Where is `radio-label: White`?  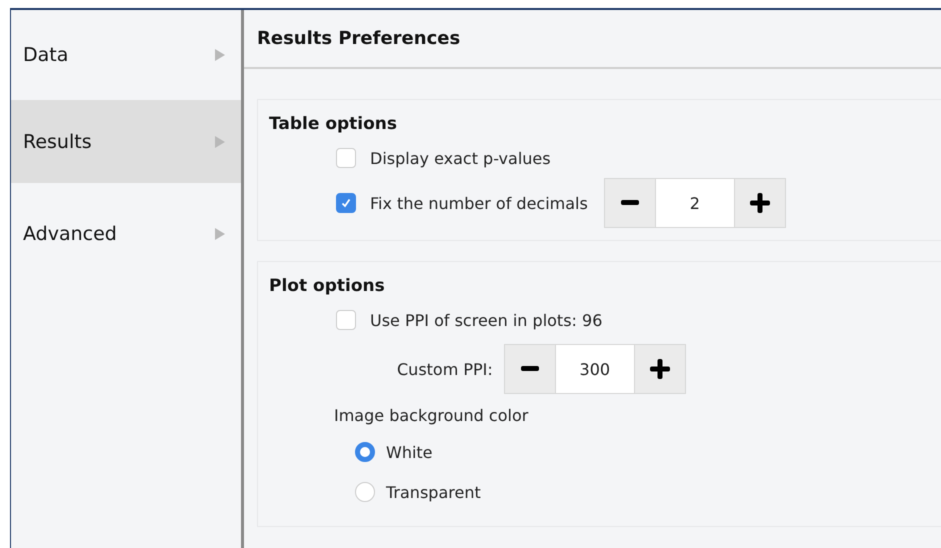
radio-label: White is located at coordinates (409, 452).